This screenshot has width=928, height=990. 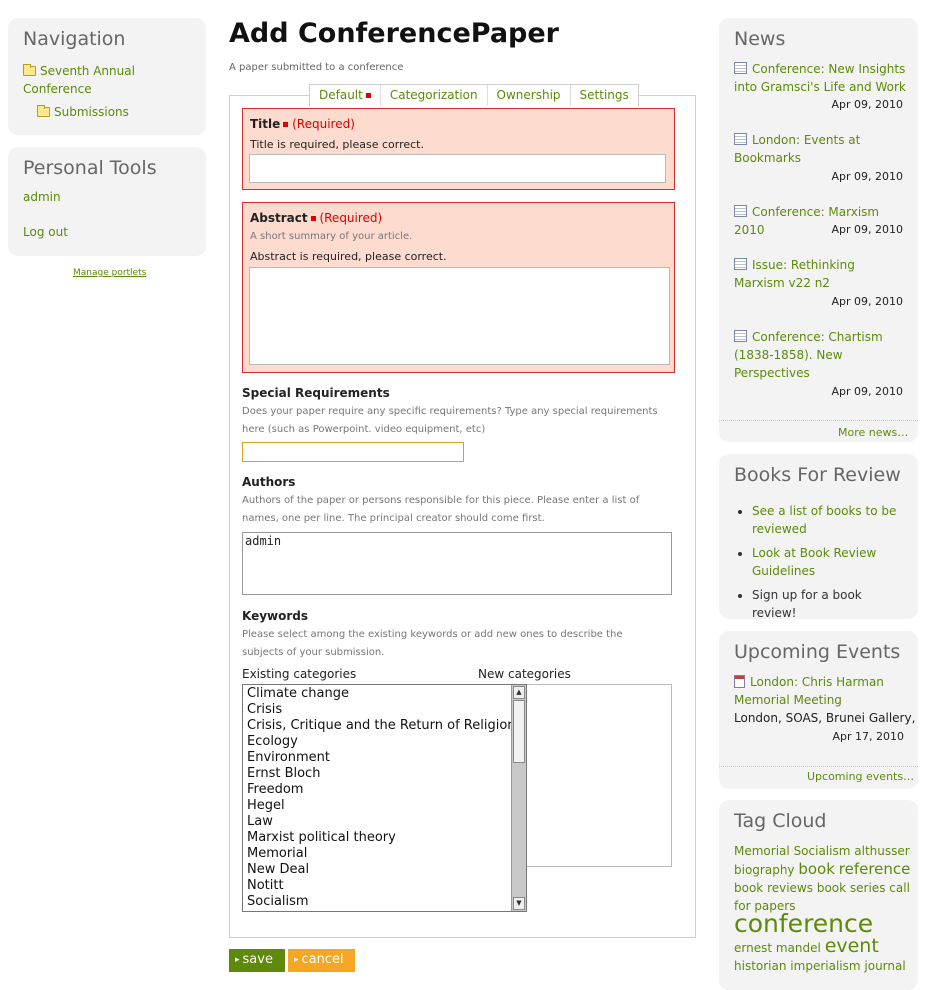 I want to click on news-item-icon, so click(x=740, y=336).